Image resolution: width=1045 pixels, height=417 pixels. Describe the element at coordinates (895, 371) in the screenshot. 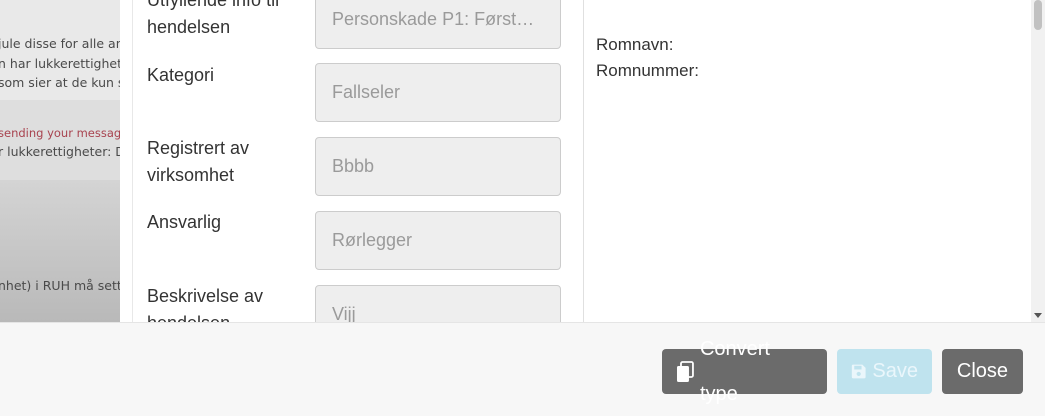

I see `save-label: Save` at that location.